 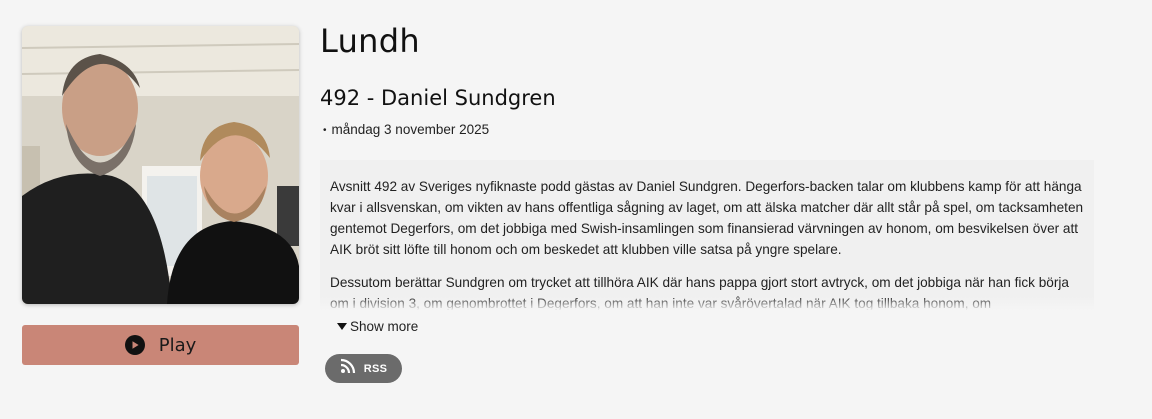 What do you see at coordinates (438, 98) in the screenshot?
I see `episode-title: 492 - Daniel Sundgren` at bounding box center [438, 98].